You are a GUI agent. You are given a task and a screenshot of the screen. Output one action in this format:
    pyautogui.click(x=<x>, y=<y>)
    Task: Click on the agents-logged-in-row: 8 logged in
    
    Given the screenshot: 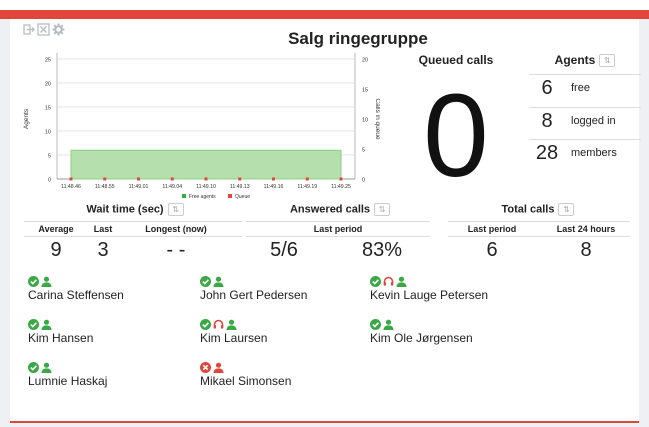 What is the action you would take?
    pyautogui.click(x=585, y=121)
    